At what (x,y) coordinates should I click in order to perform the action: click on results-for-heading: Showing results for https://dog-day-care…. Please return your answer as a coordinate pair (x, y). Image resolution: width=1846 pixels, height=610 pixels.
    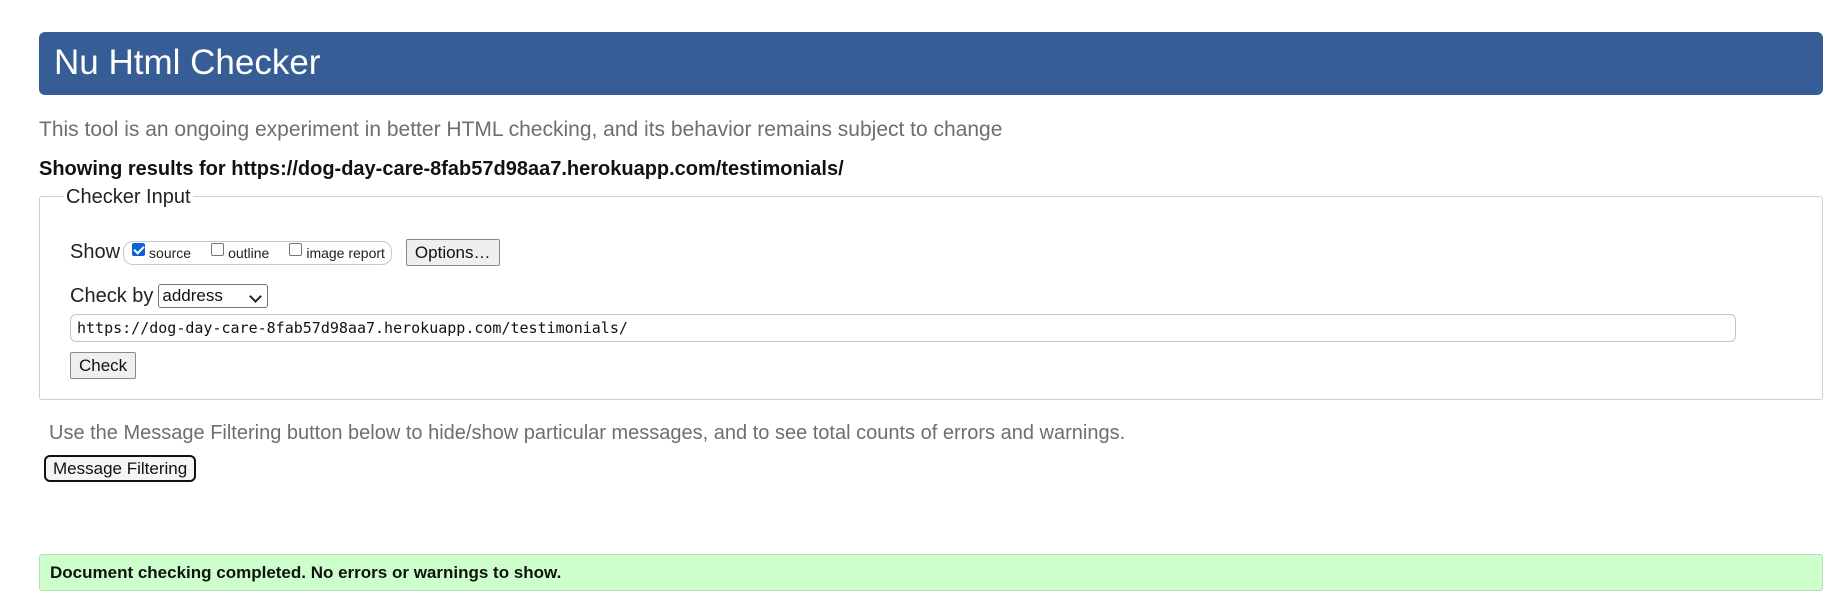
    Looking at the image, I should click on (441, 169).